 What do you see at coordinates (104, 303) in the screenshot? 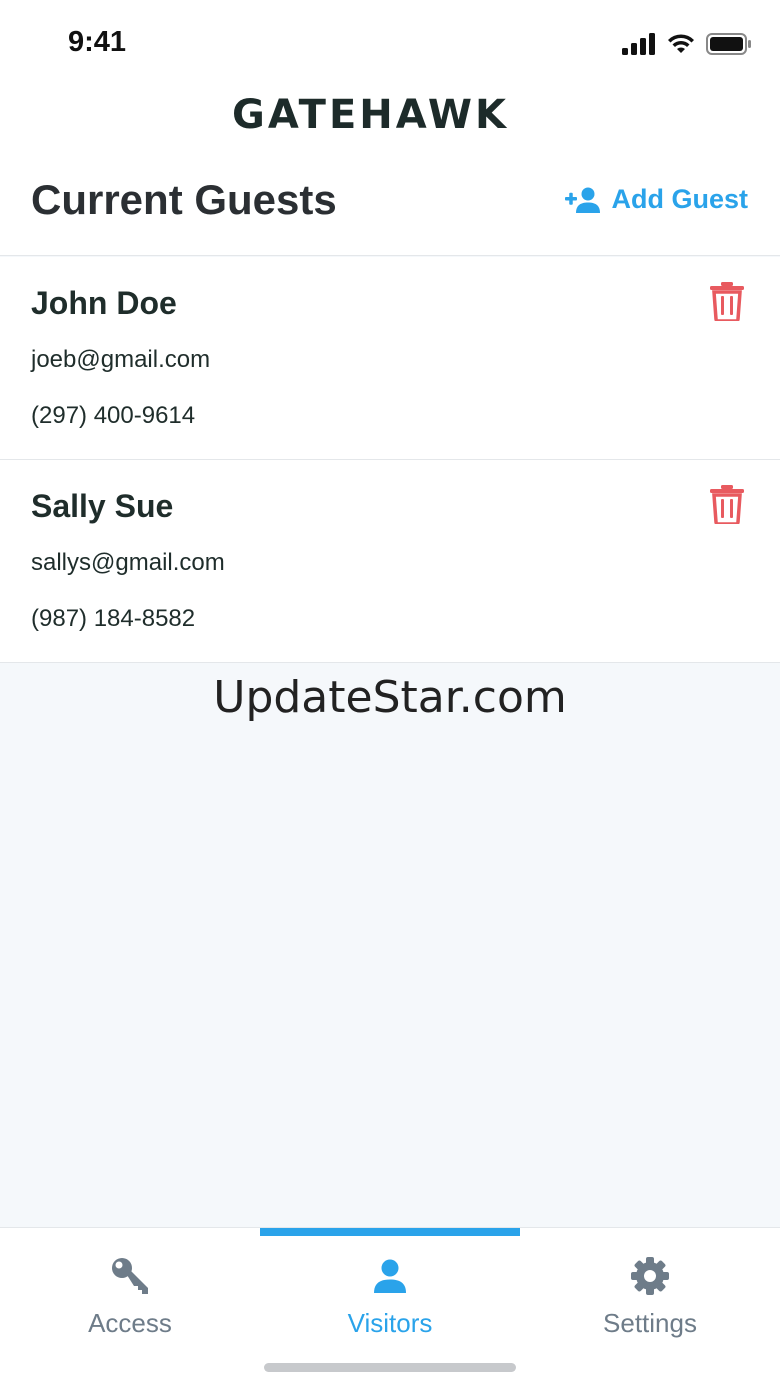
I see `guest-name: John Doe` at bounding box center [104, 303].